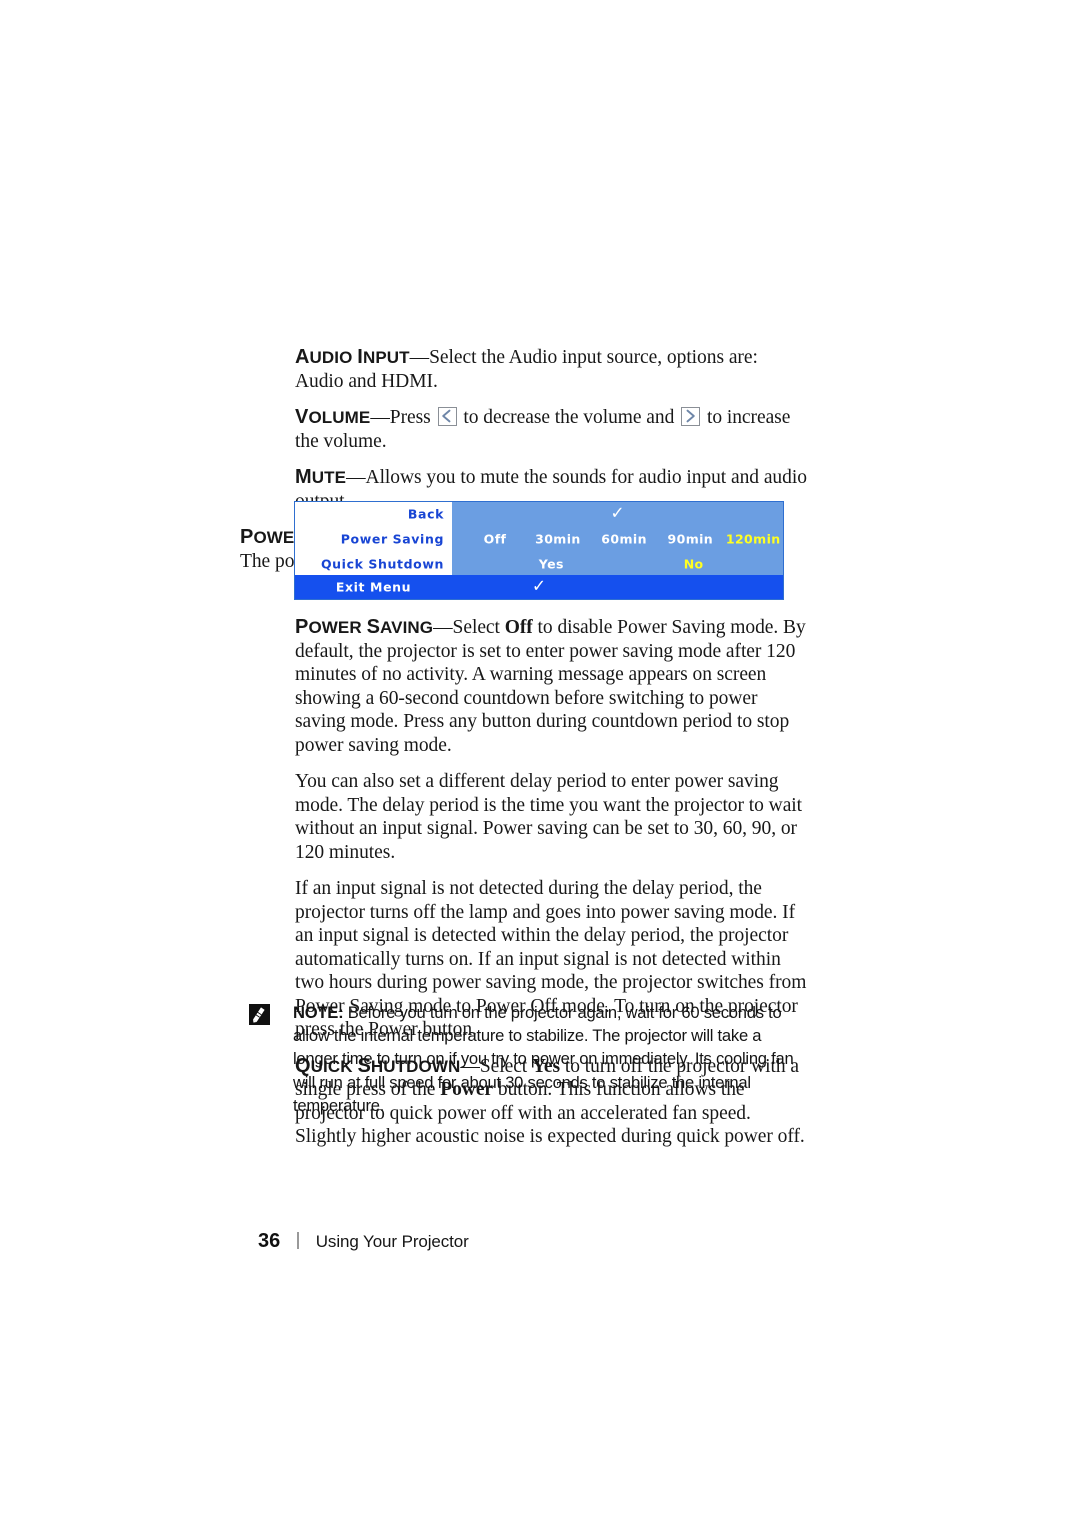 The width and height of the screenshot is (1080, 1528). I want to click on osd-option-60min: 60min, so click(624, 538).